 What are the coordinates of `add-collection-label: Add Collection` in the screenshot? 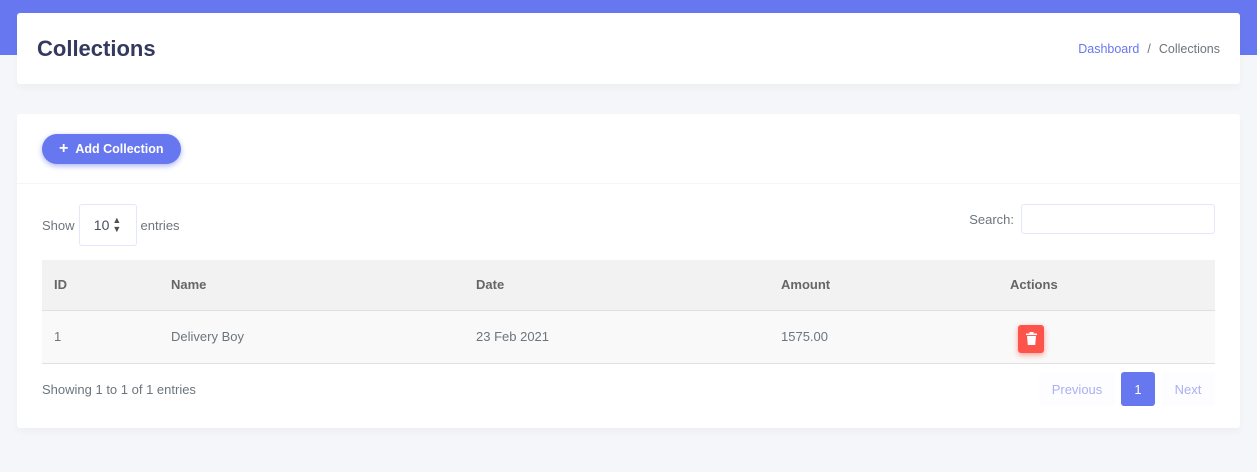 It's located at (119, 149).